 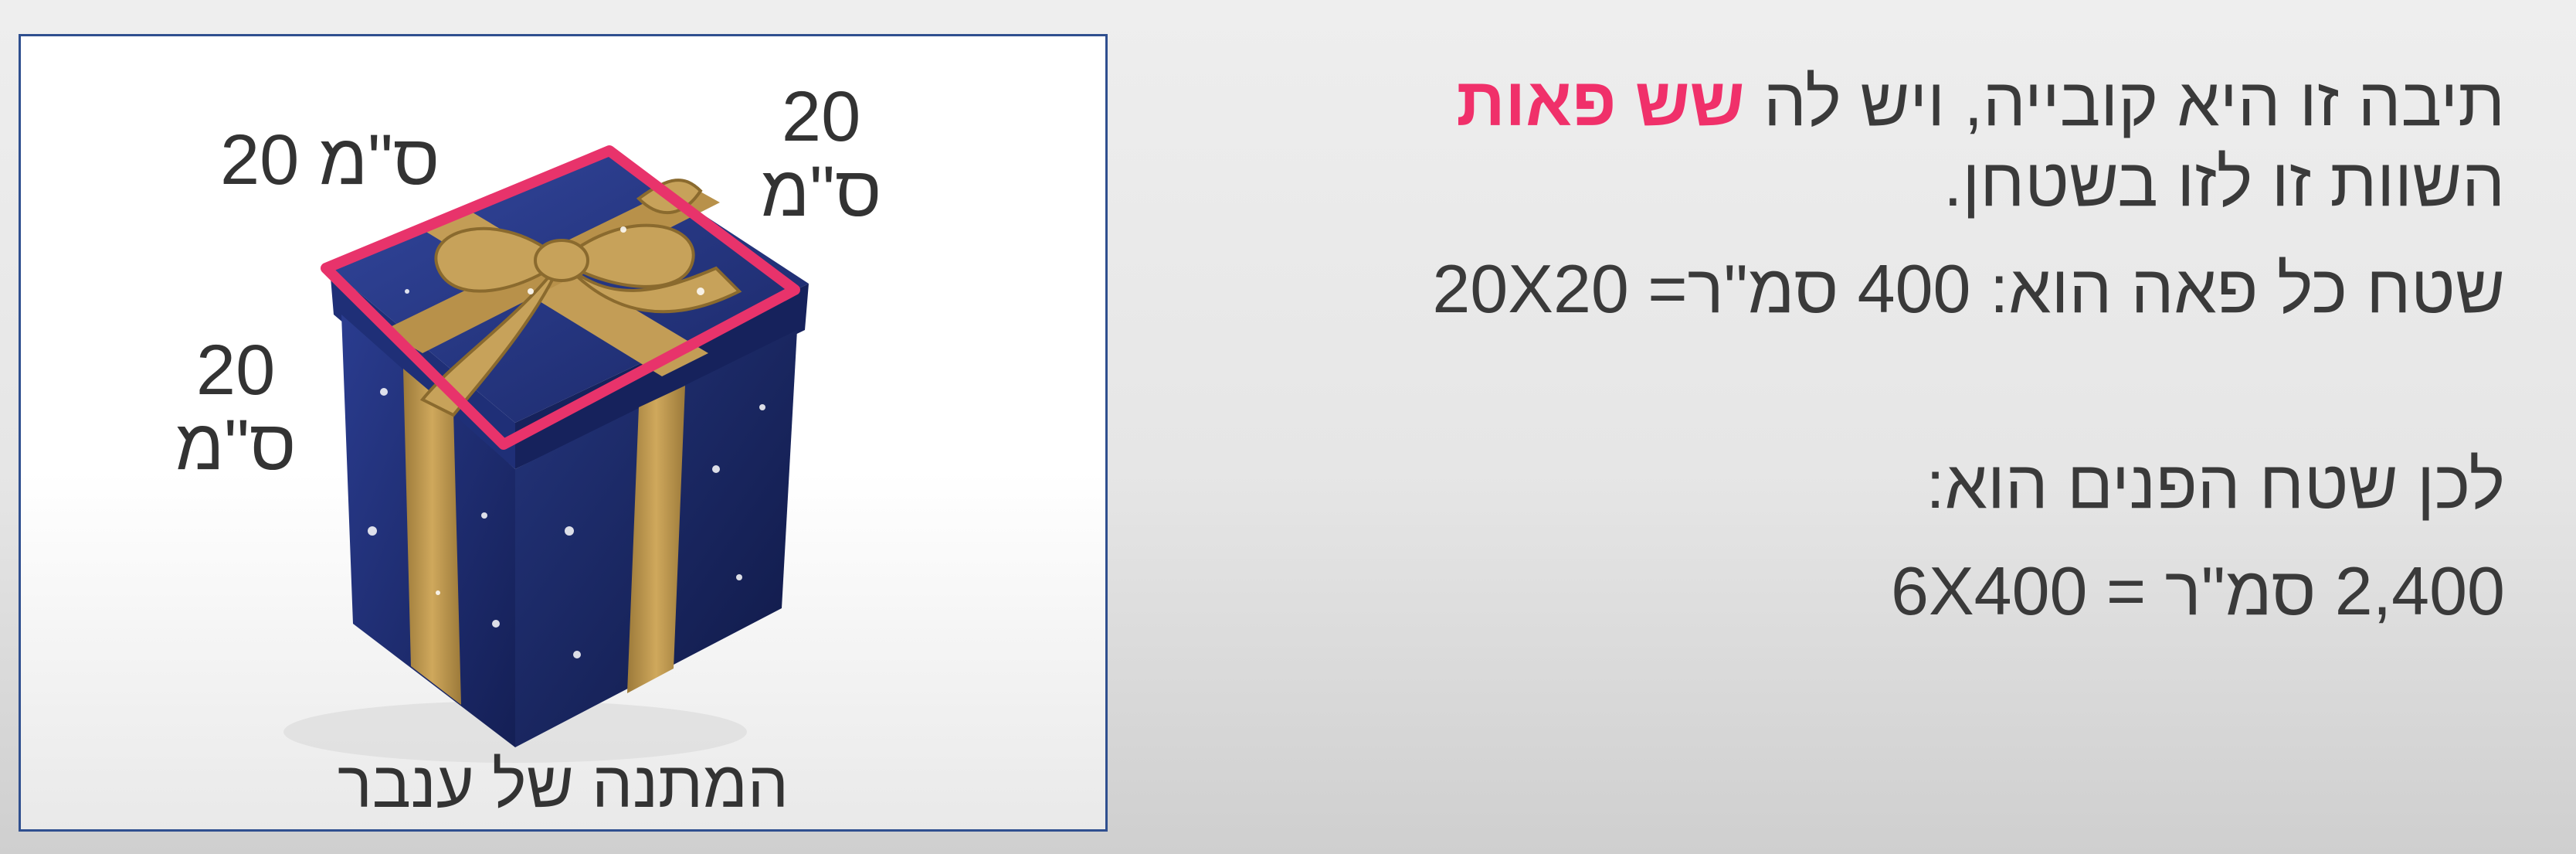 I want to click on paragraph-surface-intro: לכן שטח הפנים הוא:, so click(x=1848, y=485).